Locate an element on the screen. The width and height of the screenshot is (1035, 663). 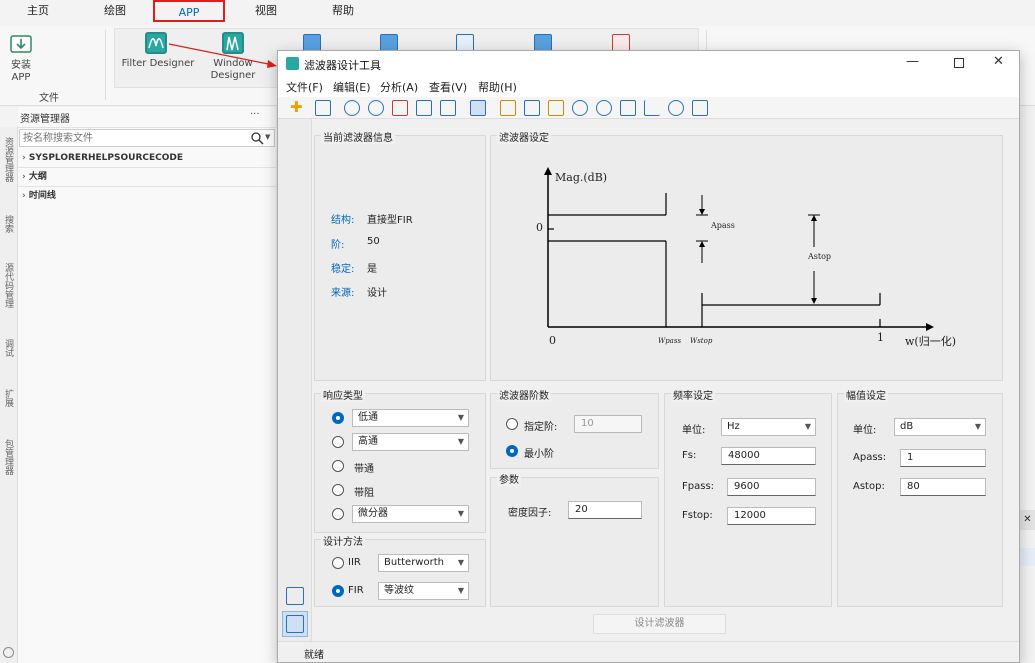
method-fir-radio is located at coordinates (338, 591).